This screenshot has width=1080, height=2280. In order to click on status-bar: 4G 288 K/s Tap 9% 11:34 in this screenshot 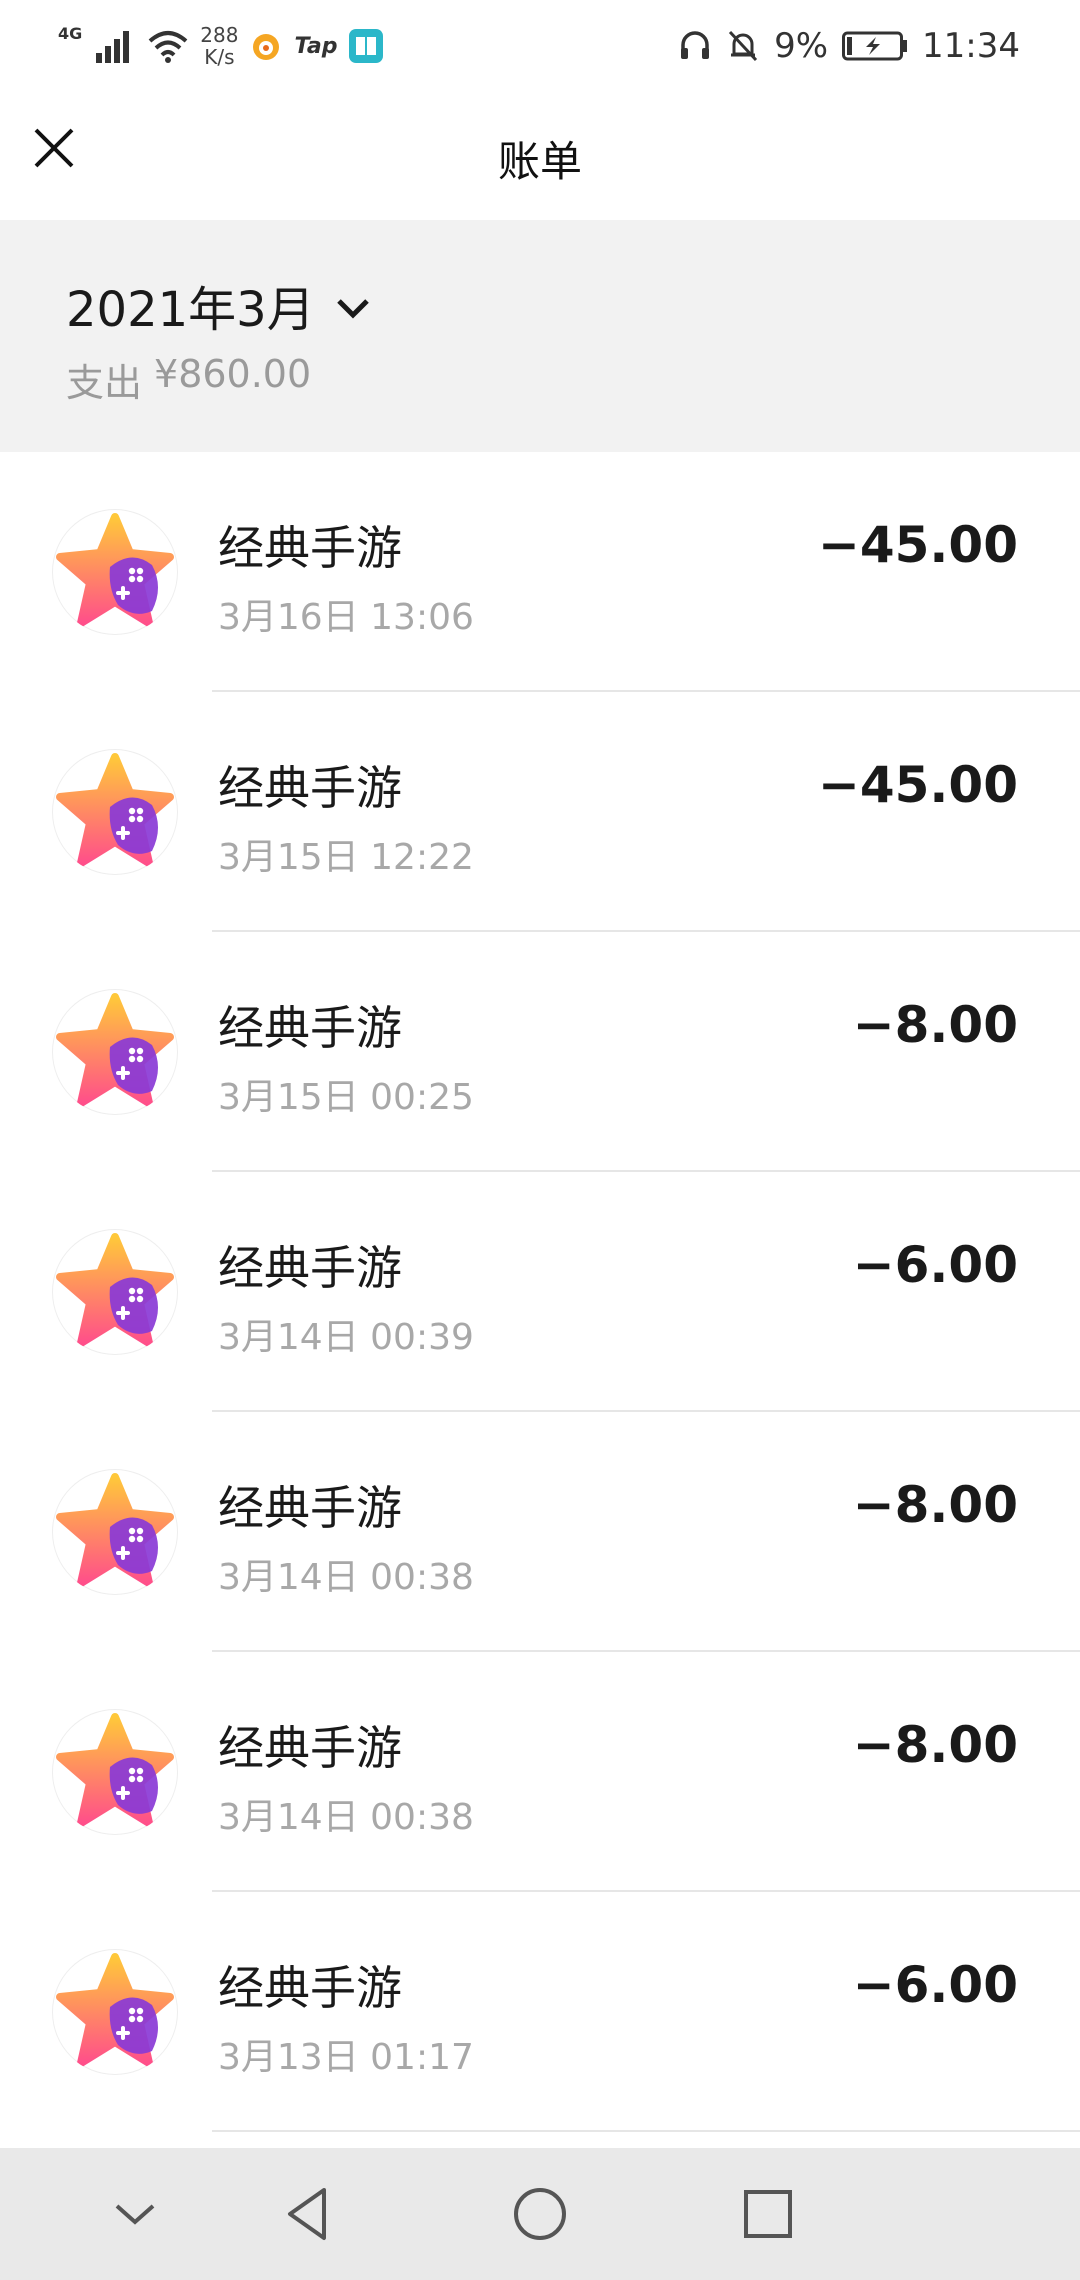, I will do `click(540, 45)`.